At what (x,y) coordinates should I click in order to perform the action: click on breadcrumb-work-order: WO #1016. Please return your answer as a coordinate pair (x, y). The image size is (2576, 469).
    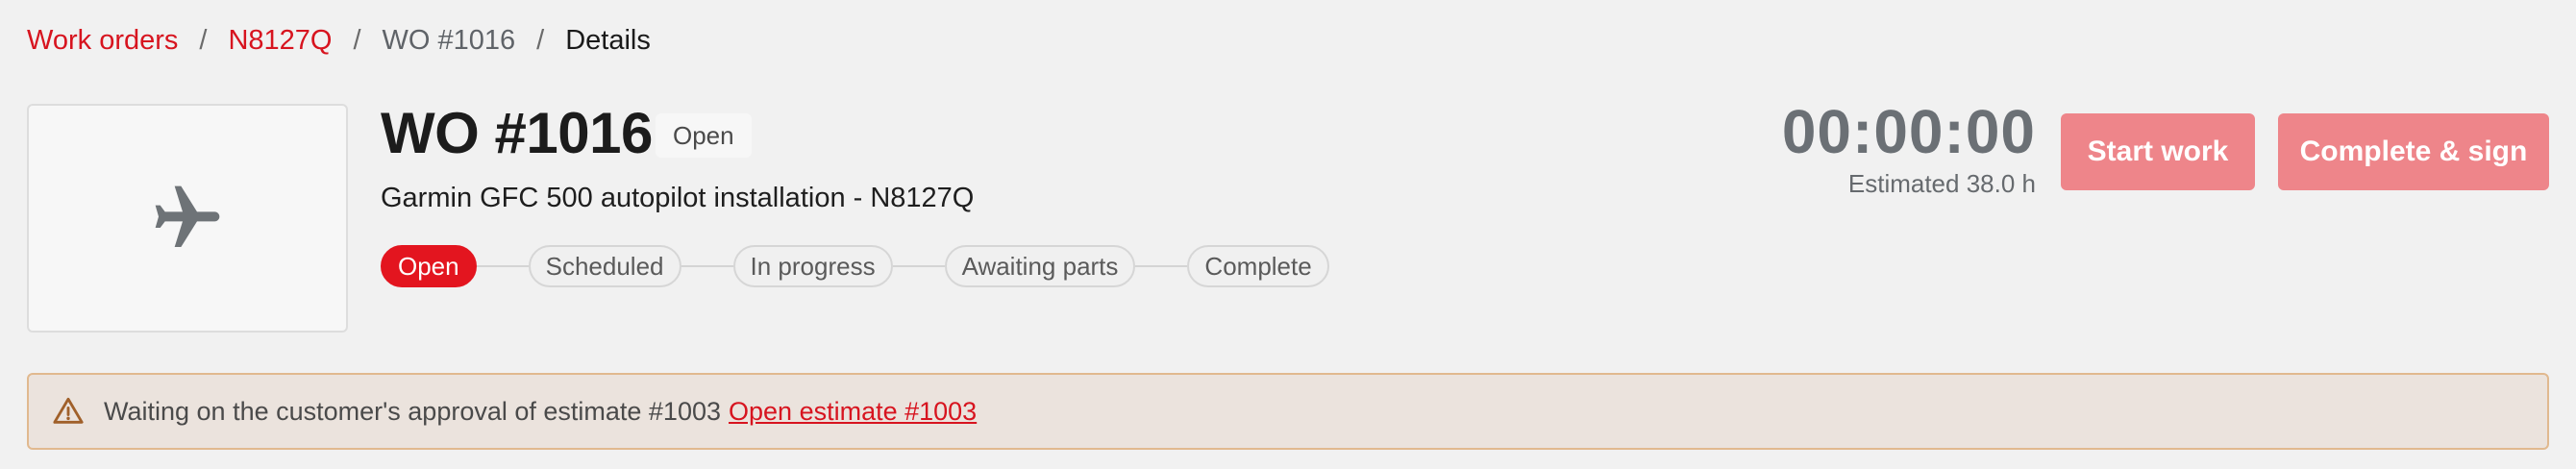
    Looking at the image, I should click on (449, 40).